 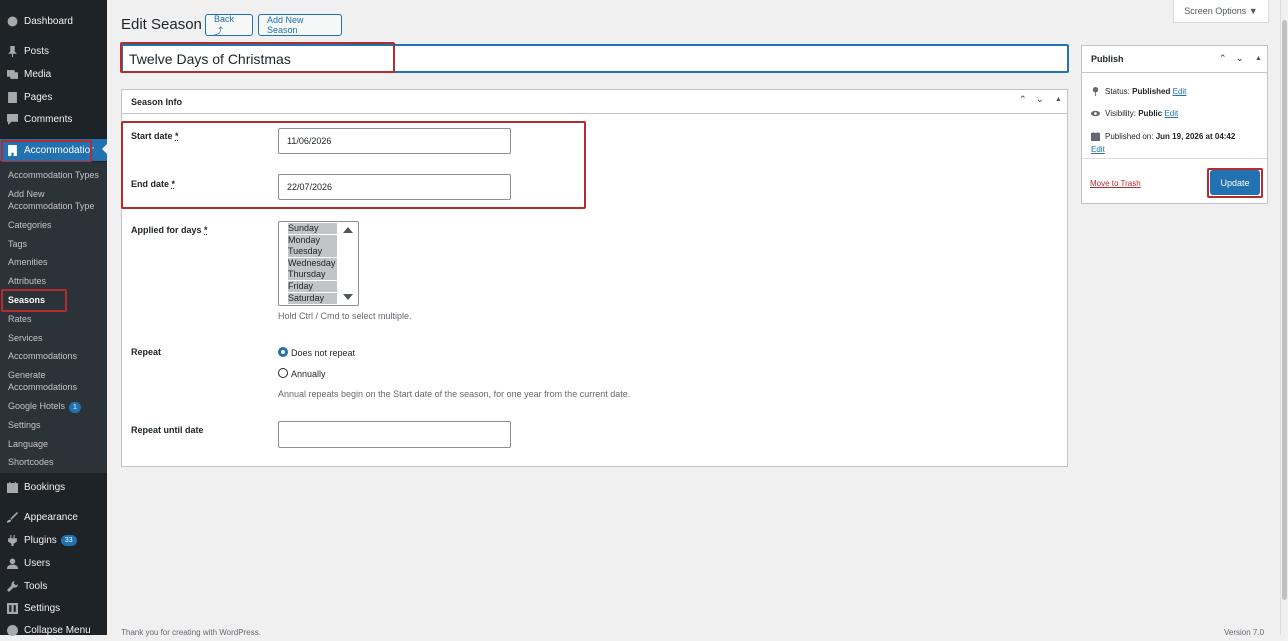 What do you see at coordinates (394, 434) in the screenshot?
I see `repeat-until-input` at bounding box center [394, 434].